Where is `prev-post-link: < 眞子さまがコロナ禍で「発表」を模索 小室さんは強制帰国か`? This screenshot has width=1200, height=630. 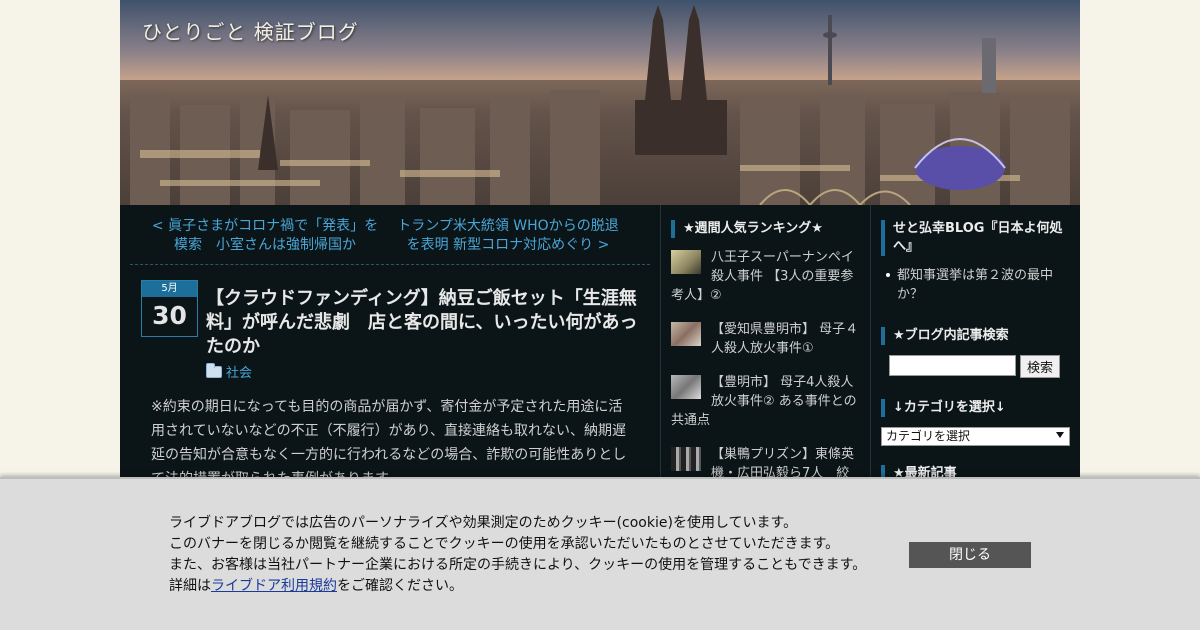 prev-post-link: < 眞子さまがコロナ禍で「発表」を模索 小室さんは強制帰国か is located at coordinates (265, 236).